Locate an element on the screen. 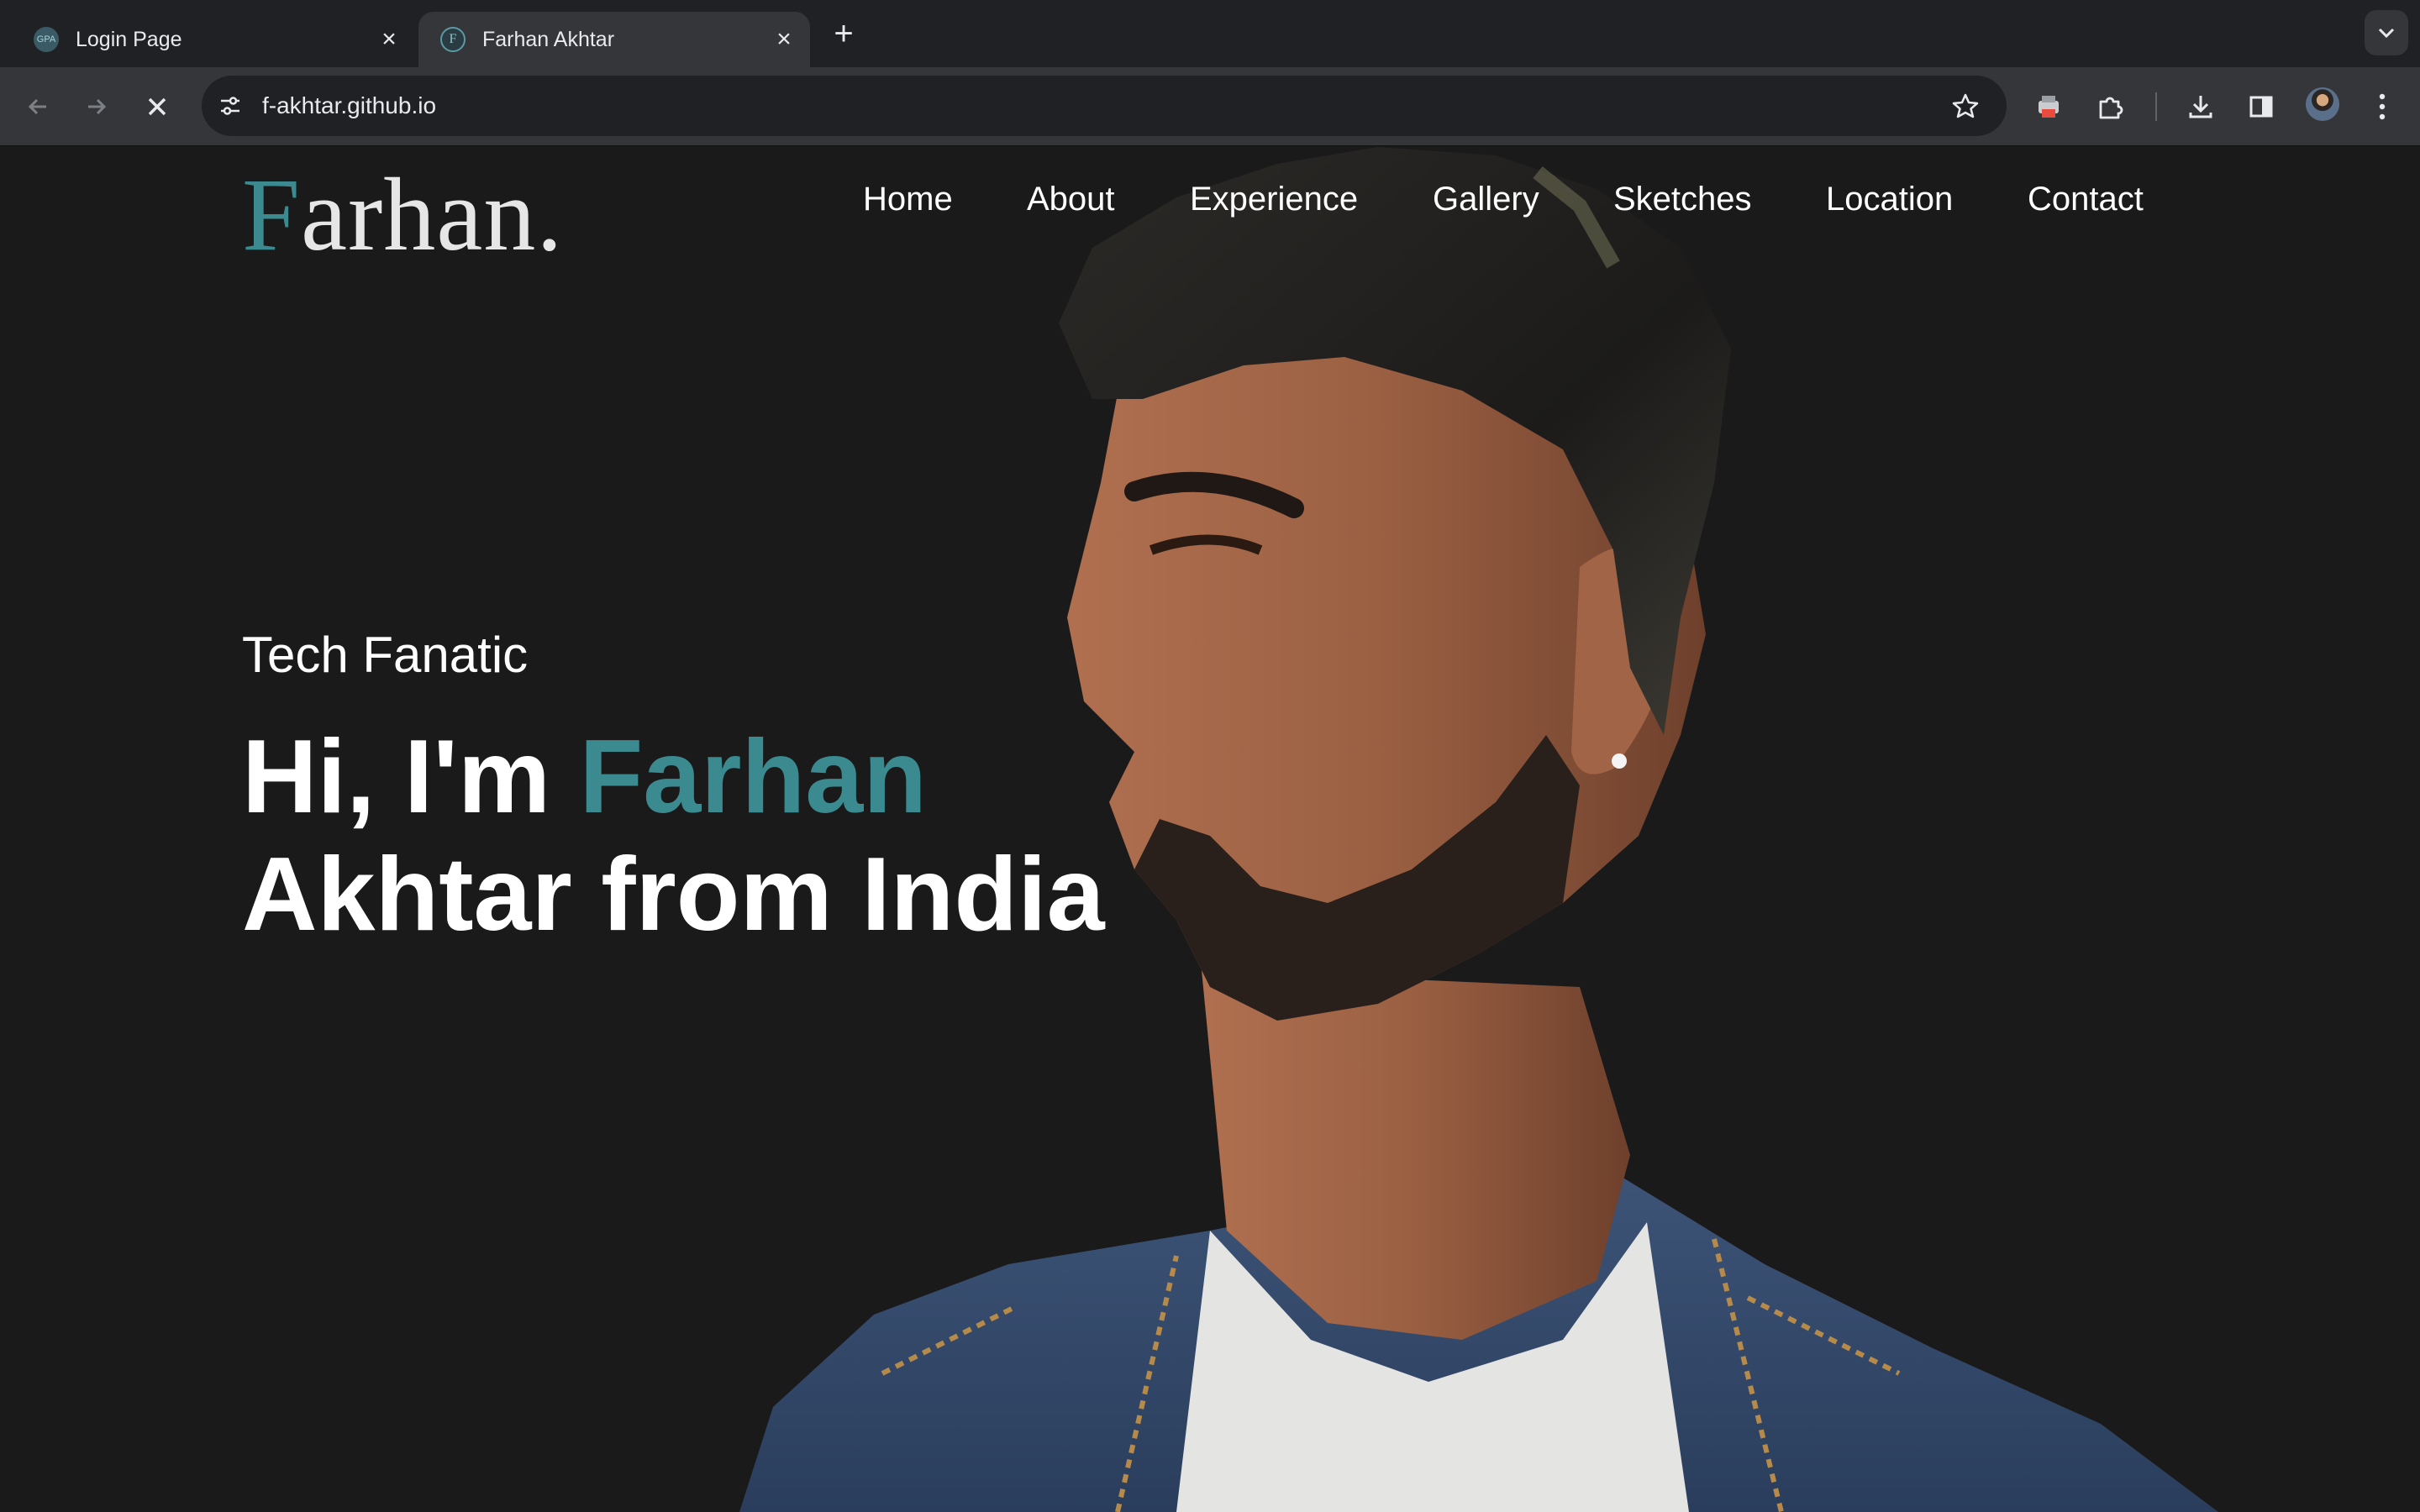 This screenshot has height=1512, width=2420. downloads-button is located at coordinates (2201, 107).